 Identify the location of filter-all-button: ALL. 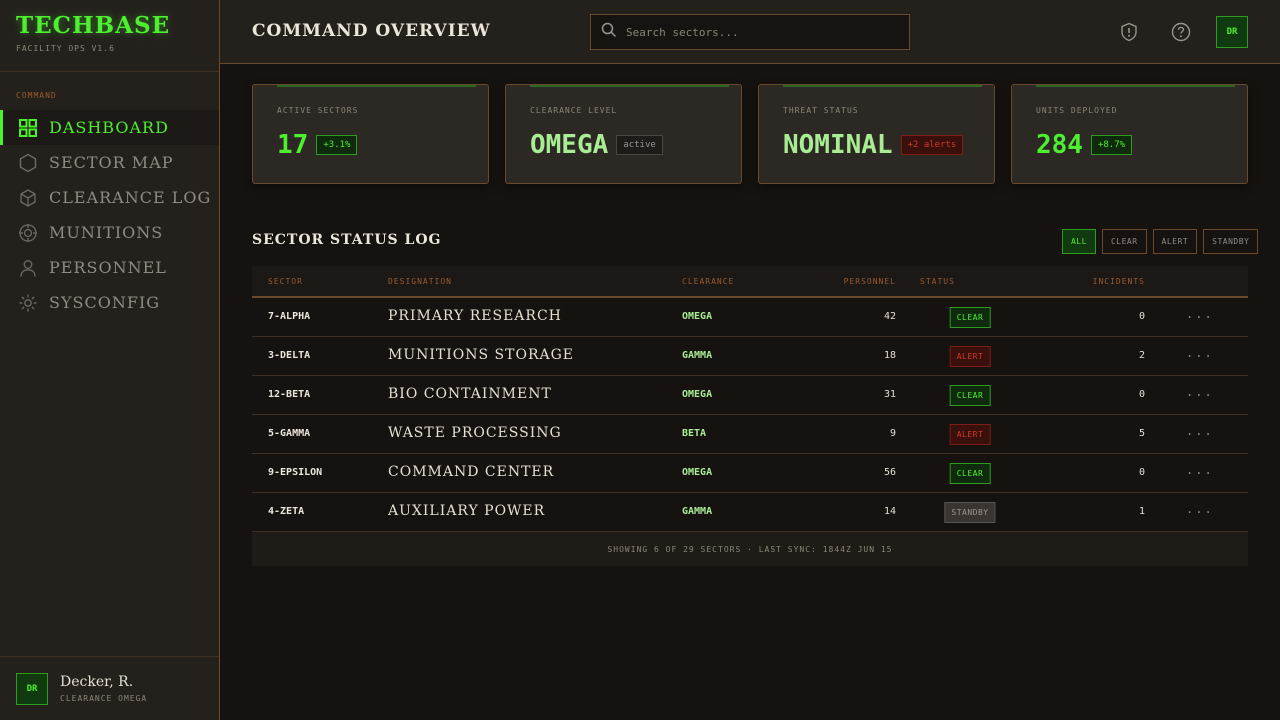
(1079, 241).